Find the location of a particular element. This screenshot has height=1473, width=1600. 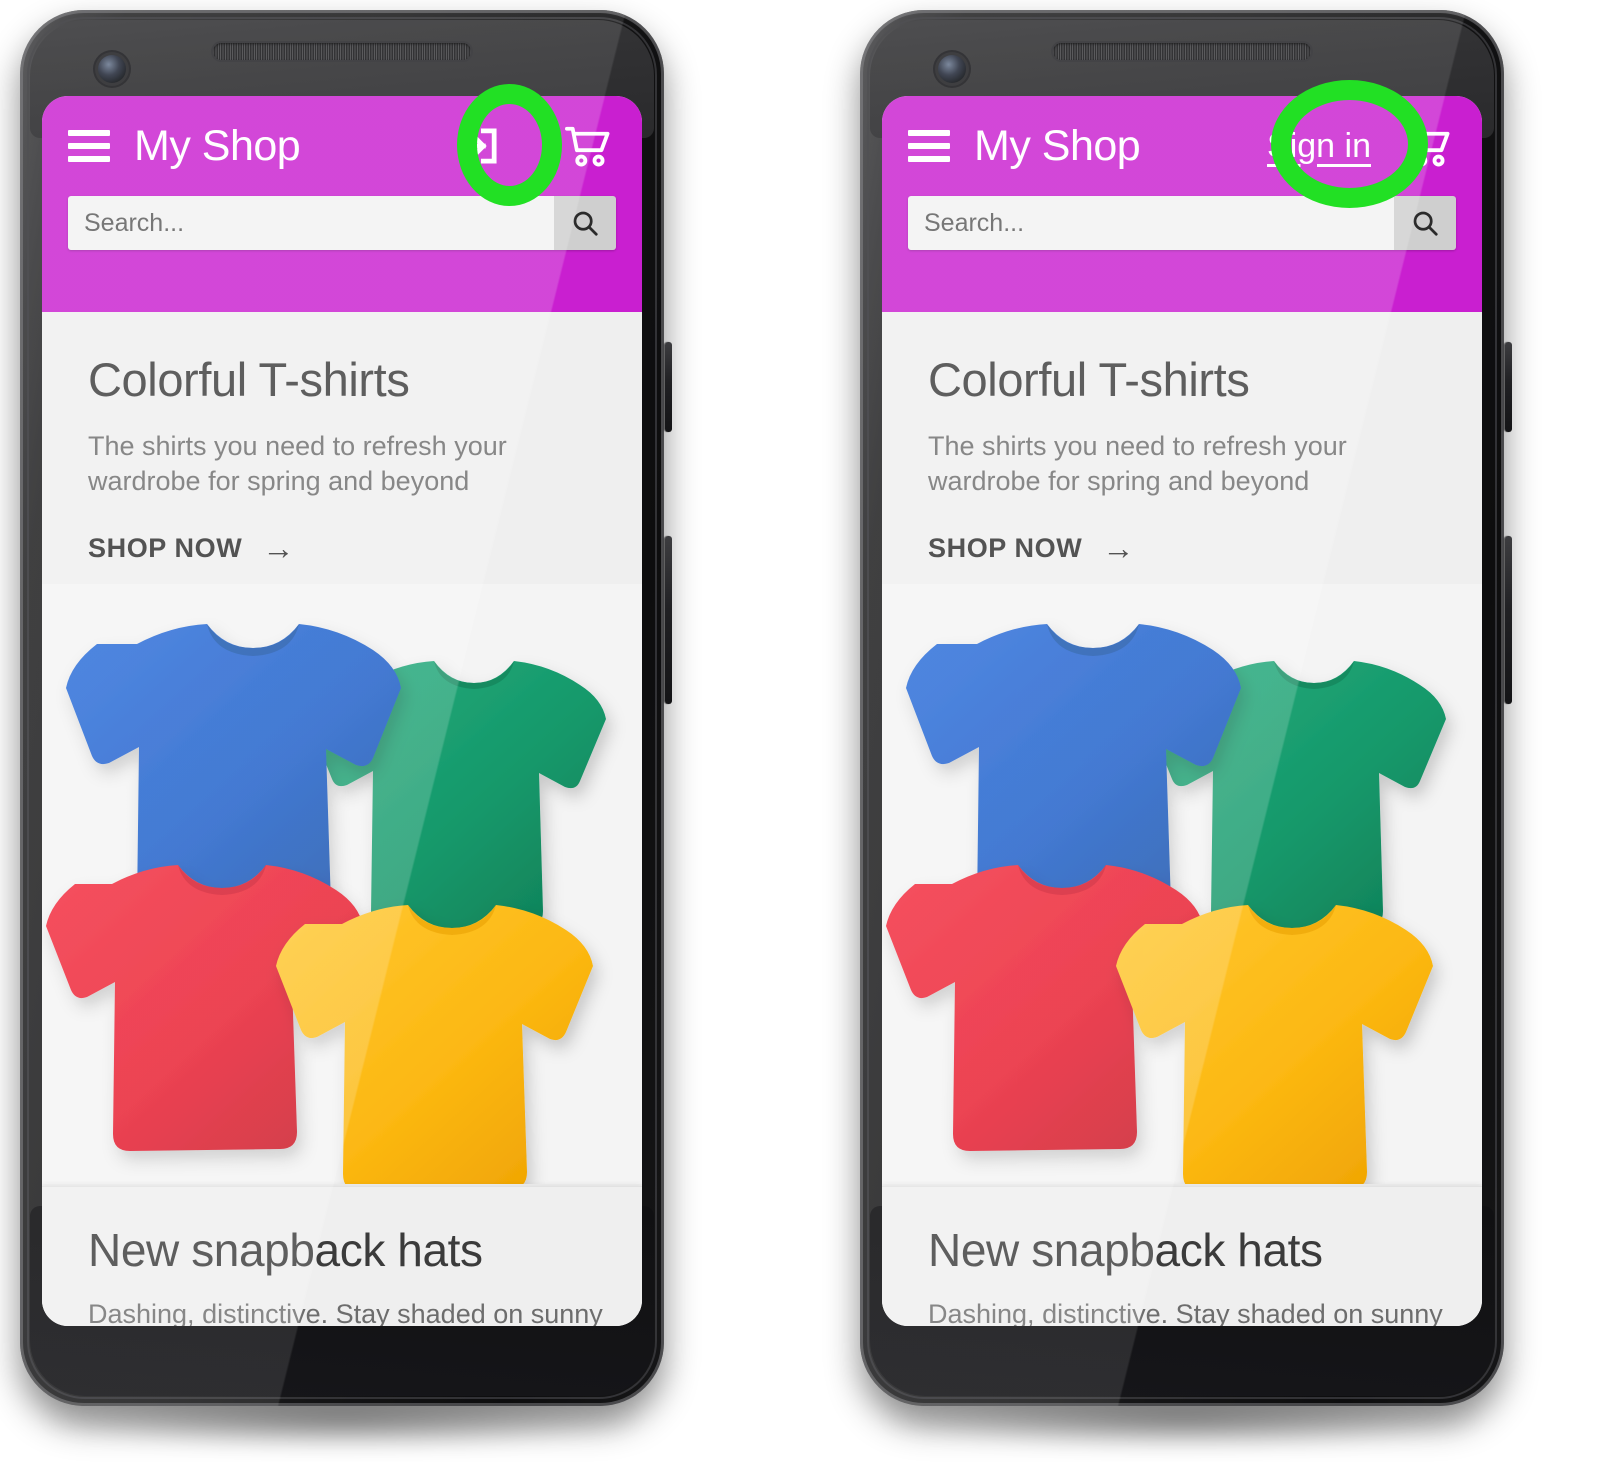

app-bar: My Shop Sign in is located at coordinates (1182, 146).